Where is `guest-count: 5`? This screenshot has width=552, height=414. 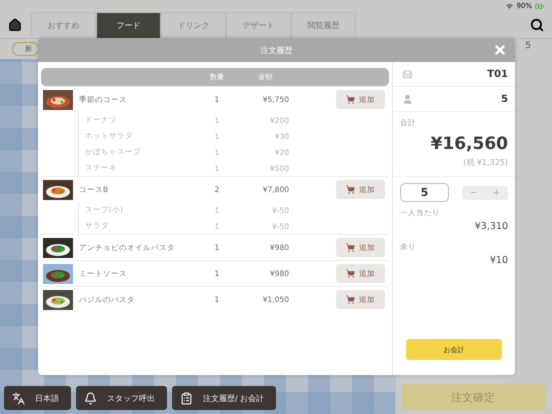
guest-count: 5 is located at coordinates (504, 99).